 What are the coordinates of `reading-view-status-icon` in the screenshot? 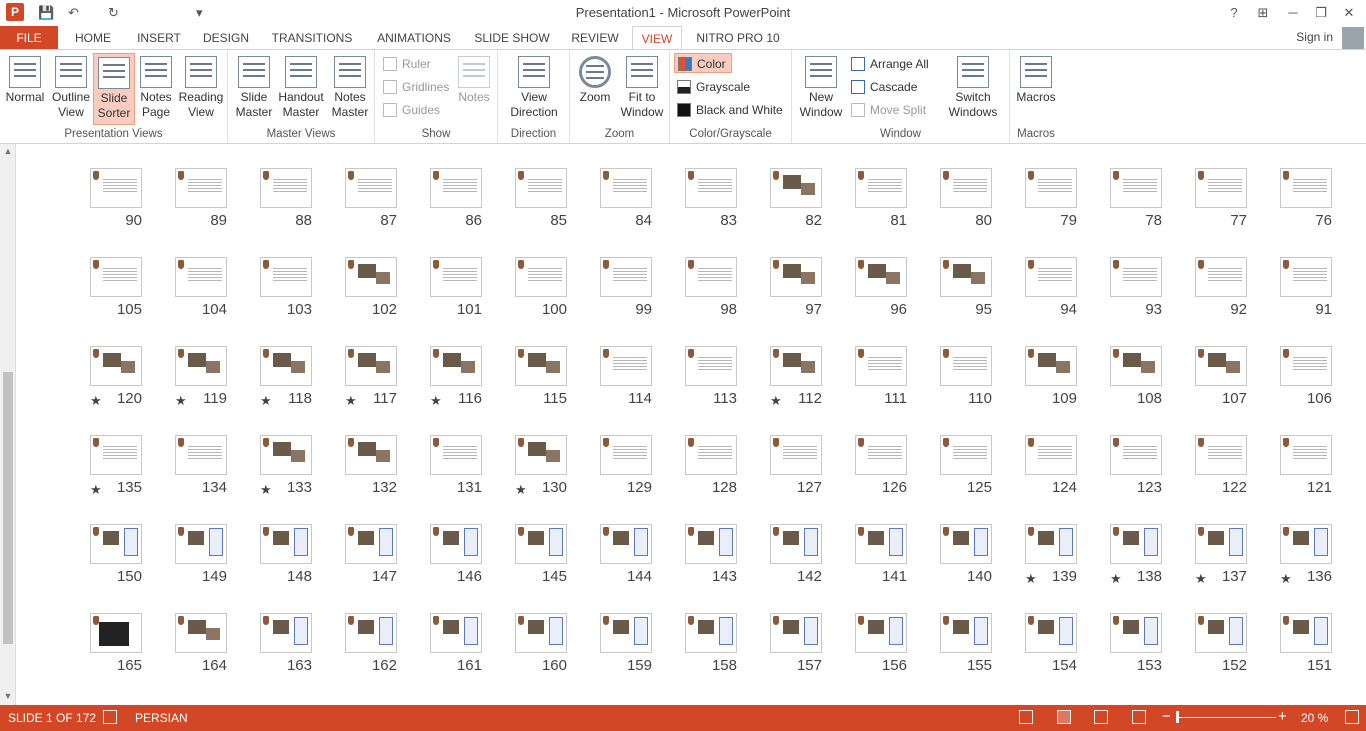 It's located at (1101, 717).